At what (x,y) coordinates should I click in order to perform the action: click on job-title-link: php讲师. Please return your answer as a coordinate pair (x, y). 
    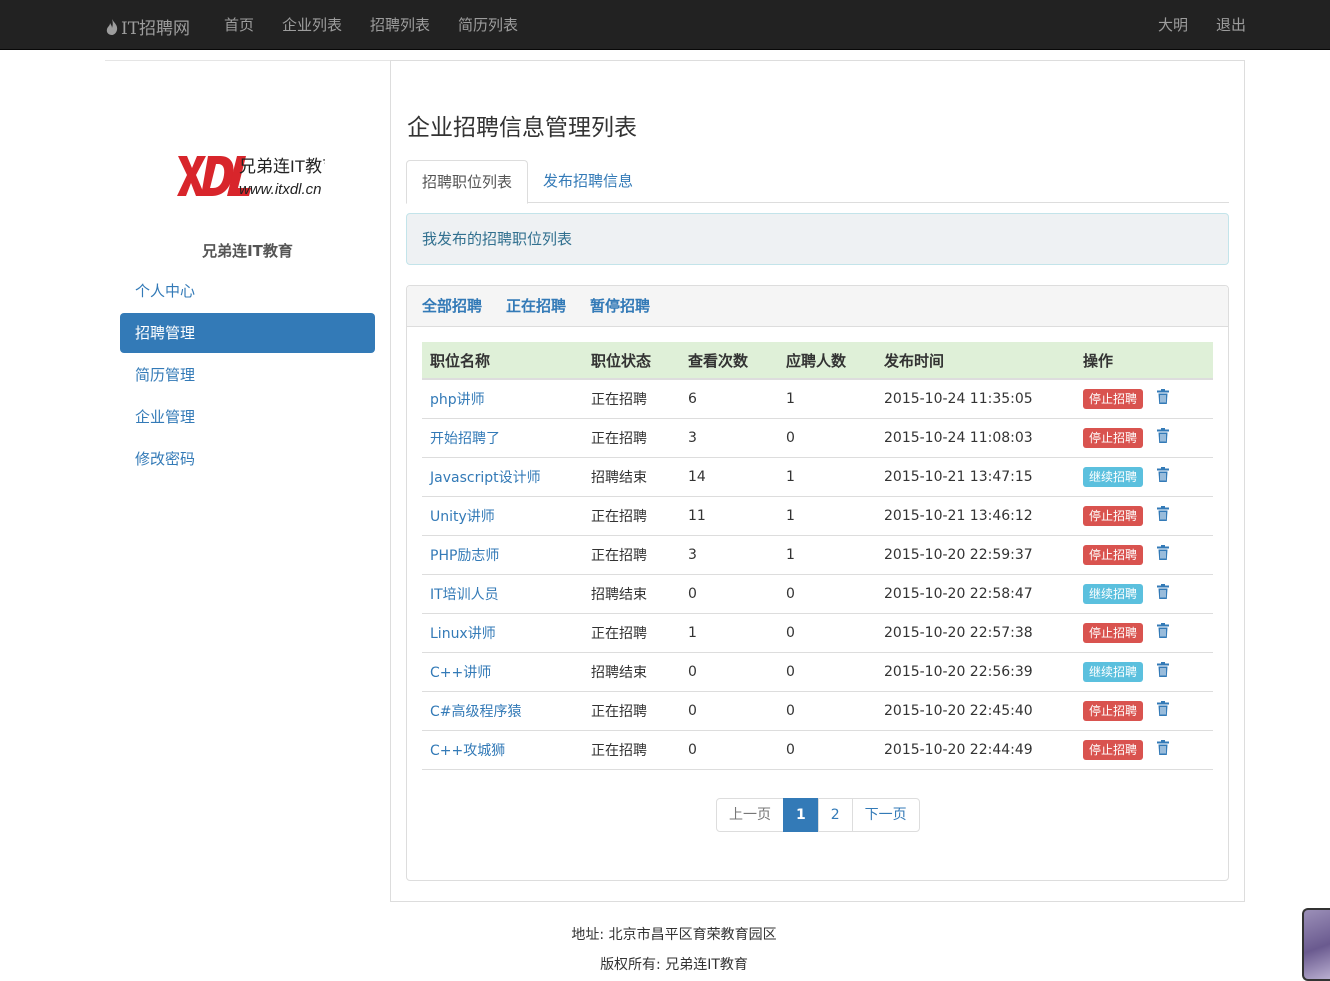
    Looking at the image, I should click on (457, 400).